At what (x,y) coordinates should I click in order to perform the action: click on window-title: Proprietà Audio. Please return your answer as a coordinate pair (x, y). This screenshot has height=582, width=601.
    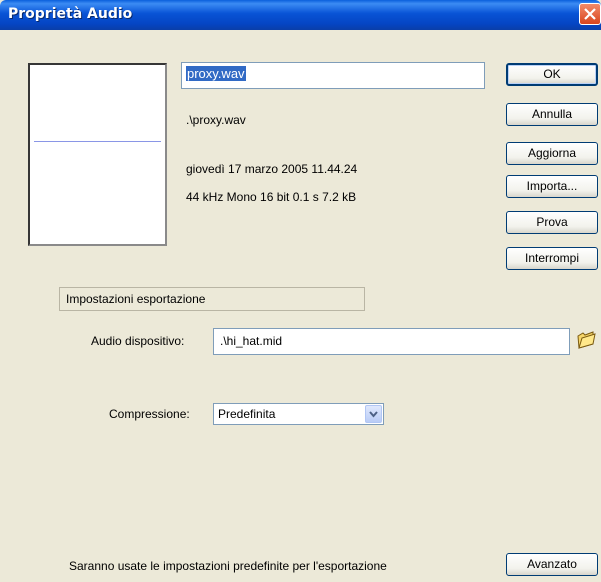
    Looking at the image, I should click on (70, 14).